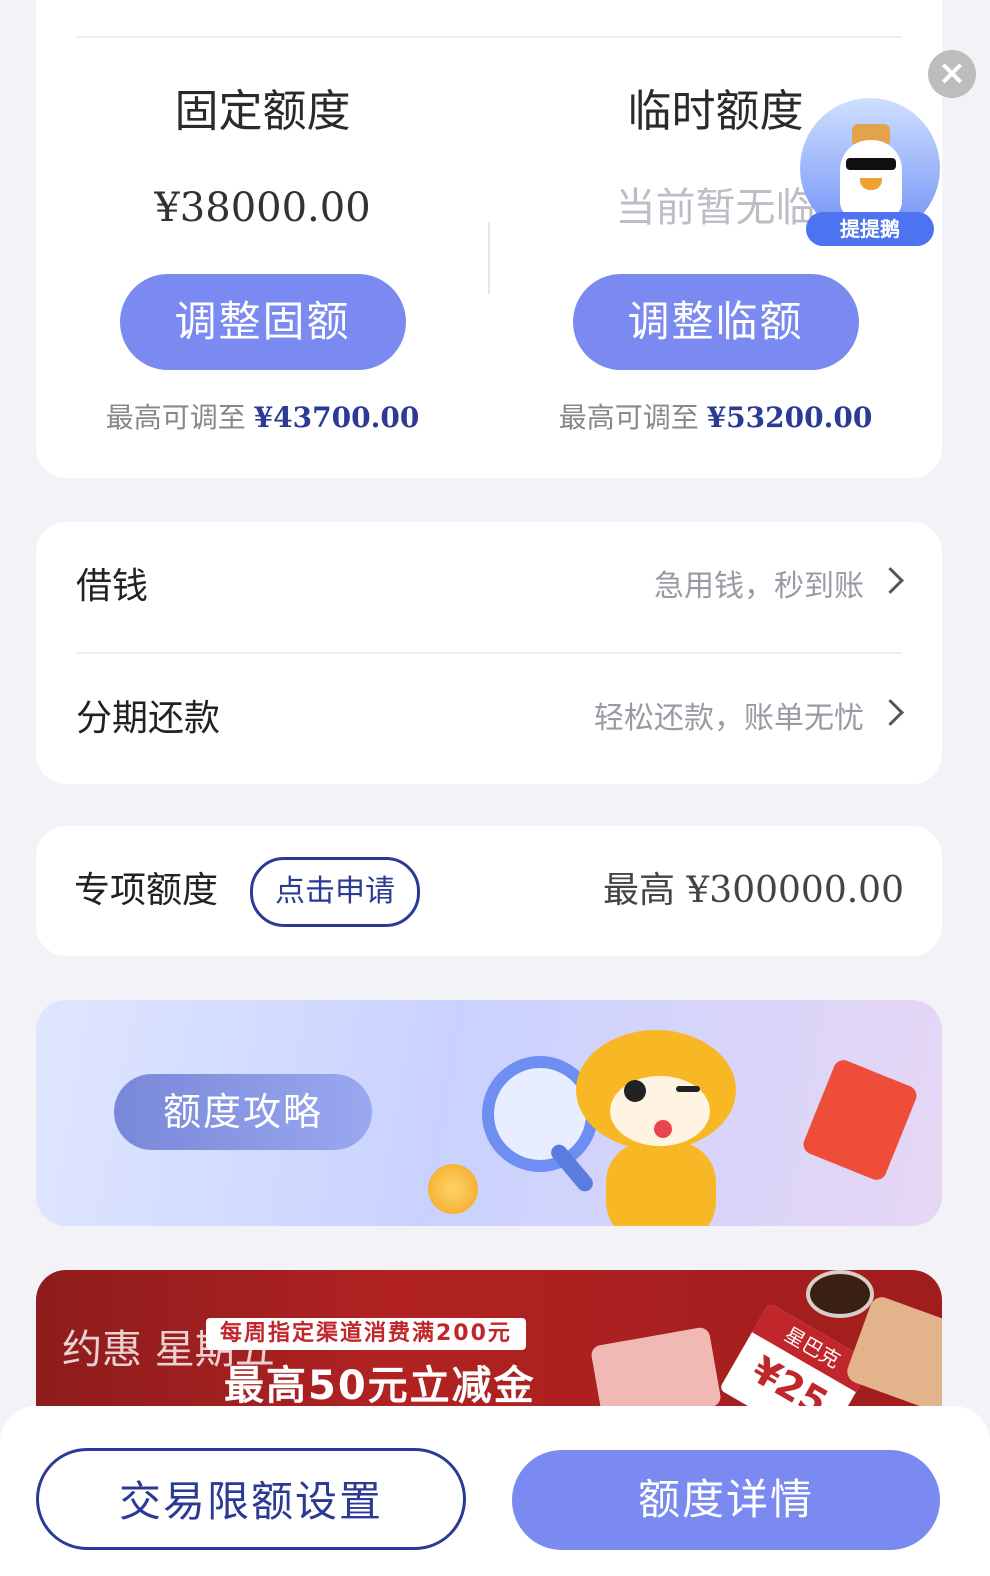 The image size is (990, 1576). What do you see at coordinates (759, 586) in the screenshot?
I see `list-item-subtitle: 急用钱，秒到账` at bounding box center [759, 586].